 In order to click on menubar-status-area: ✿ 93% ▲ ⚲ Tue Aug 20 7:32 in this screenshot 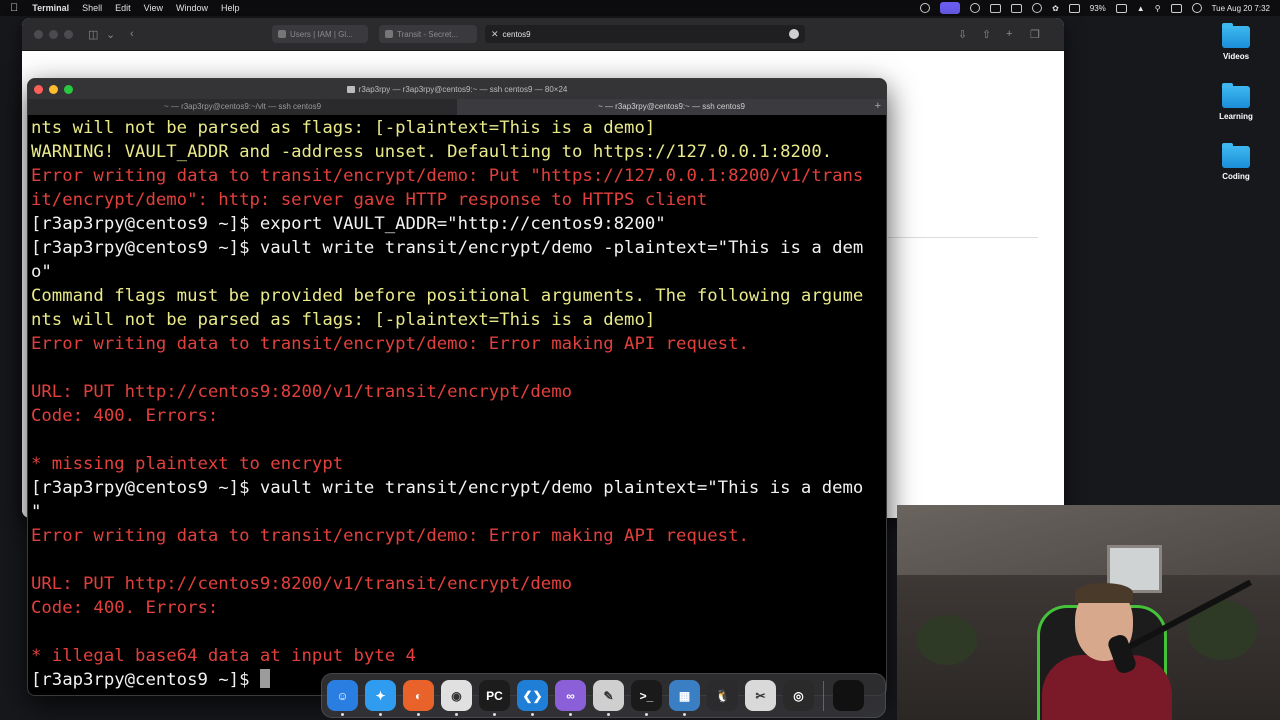, I will do `click(1095, 8)`.